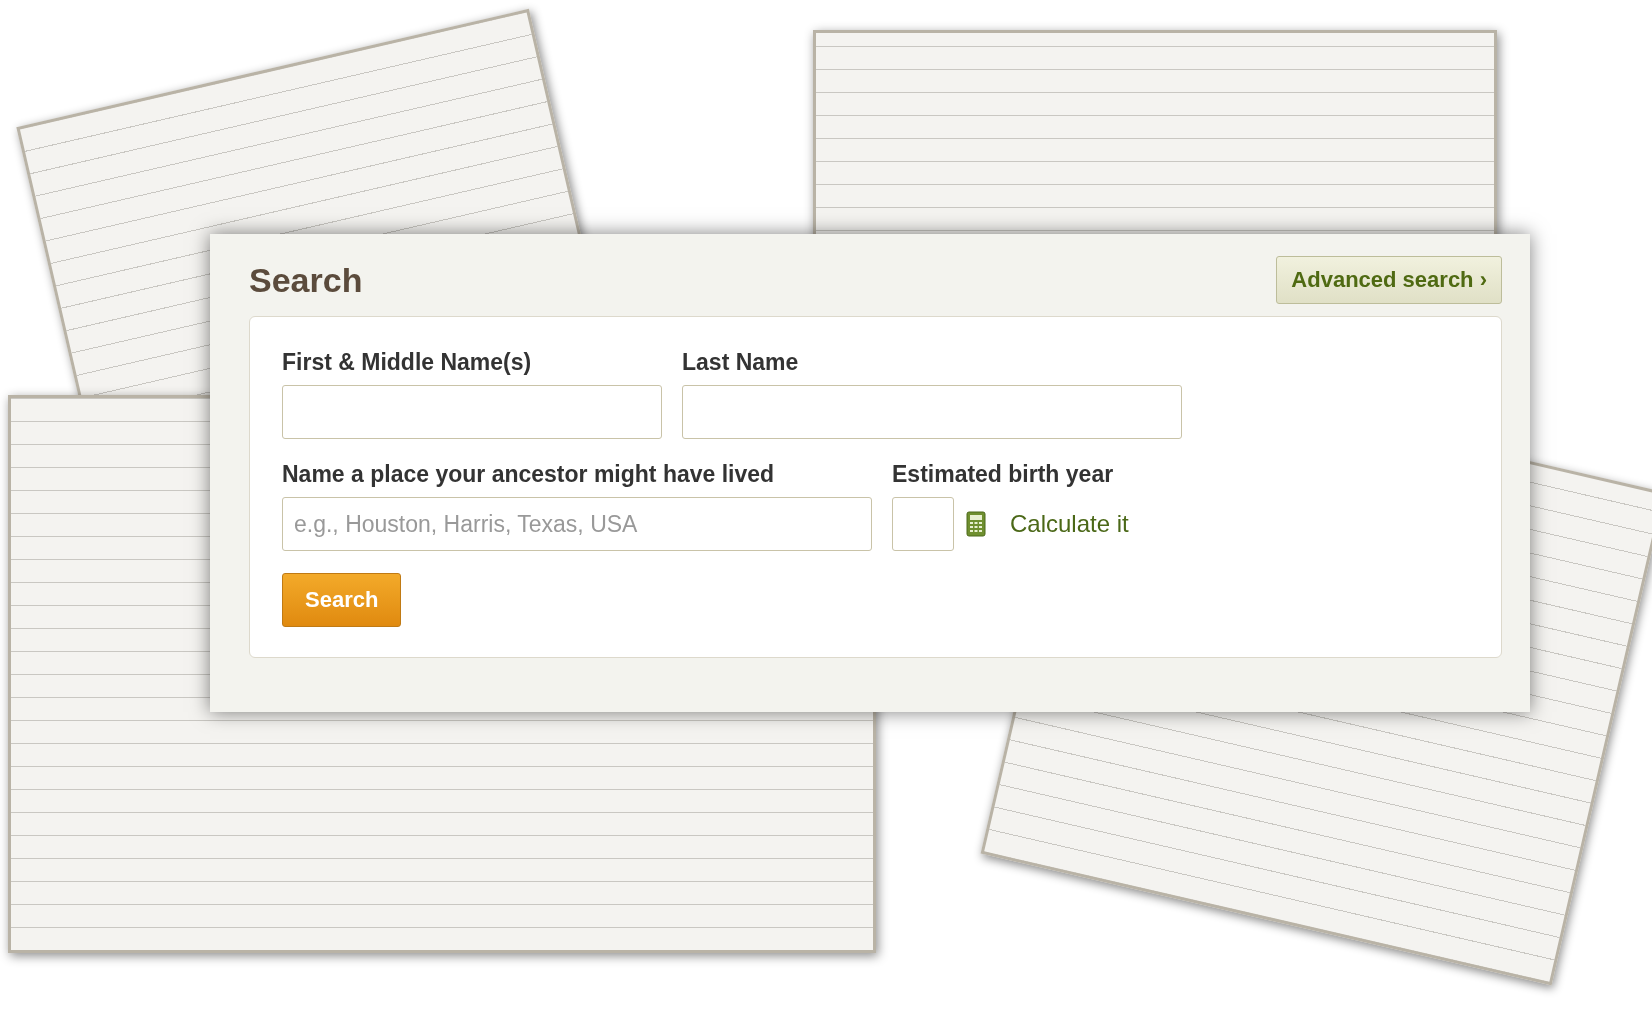  What do you see at coordinates (407, 362) in the screenshot?
I see `field-label: First & Middle Name(s)` at bounding box center [407, 362].